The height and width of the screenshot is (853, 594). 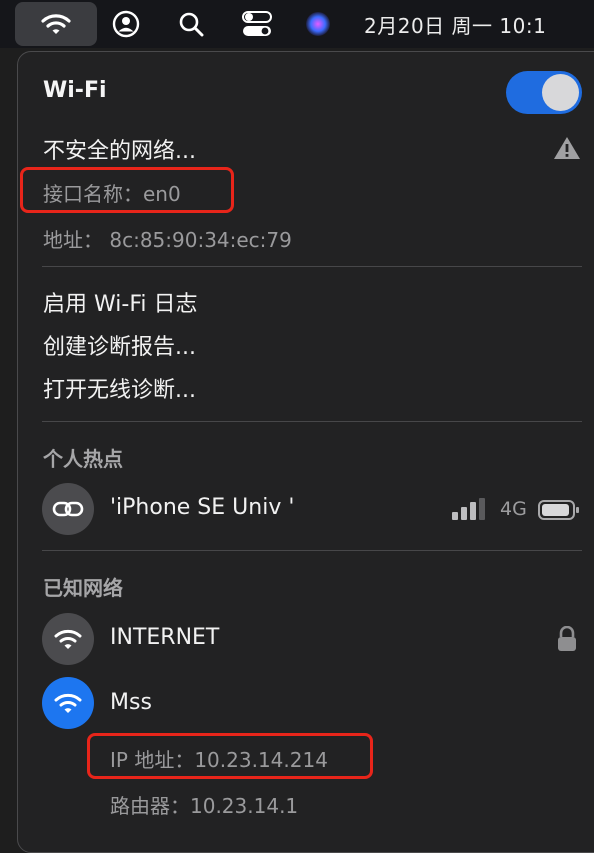 What do you see at coordinates (127, 190) in the screenshot?
I see `highlight-box-interface` at bounding box center [127, 190].